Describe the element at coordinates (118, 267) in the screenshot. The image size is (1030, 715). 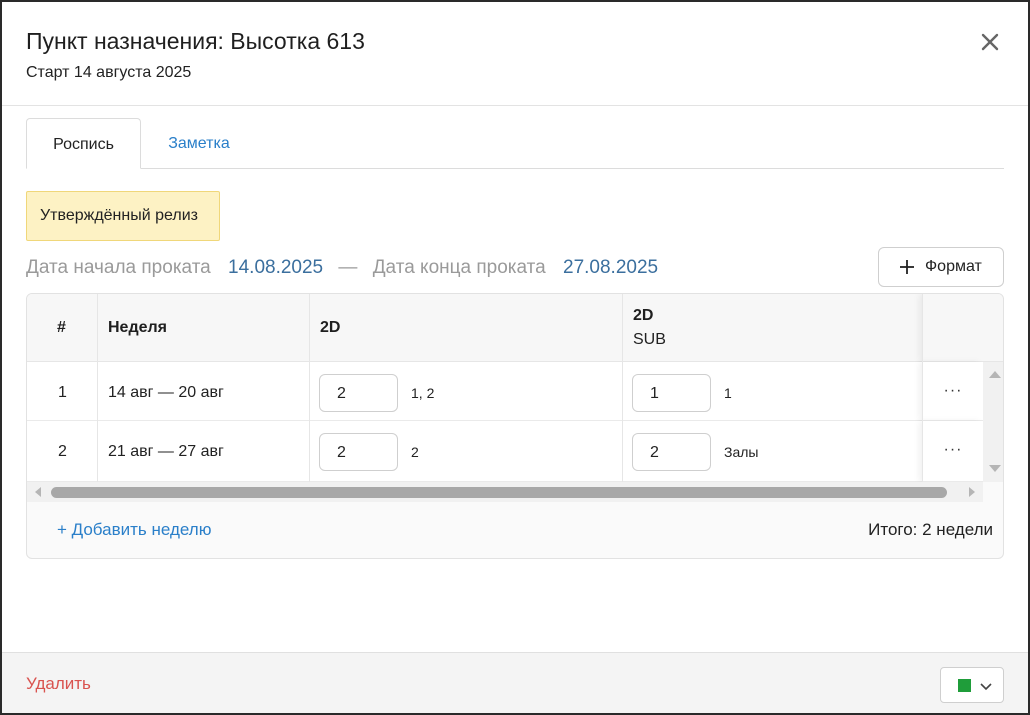
I see `start-date-label: Дата начала проката` at that location.